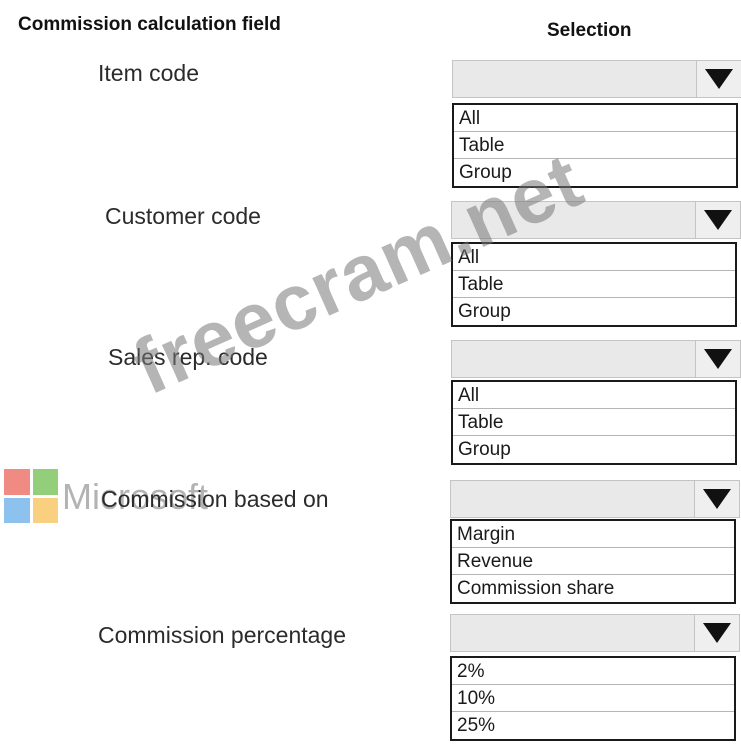 The image size is (741, 749). What do you see at coordinates (183, 216) in the screenshot?
I see `customer-code-label: Customer code` at bounding box center [183, 216].